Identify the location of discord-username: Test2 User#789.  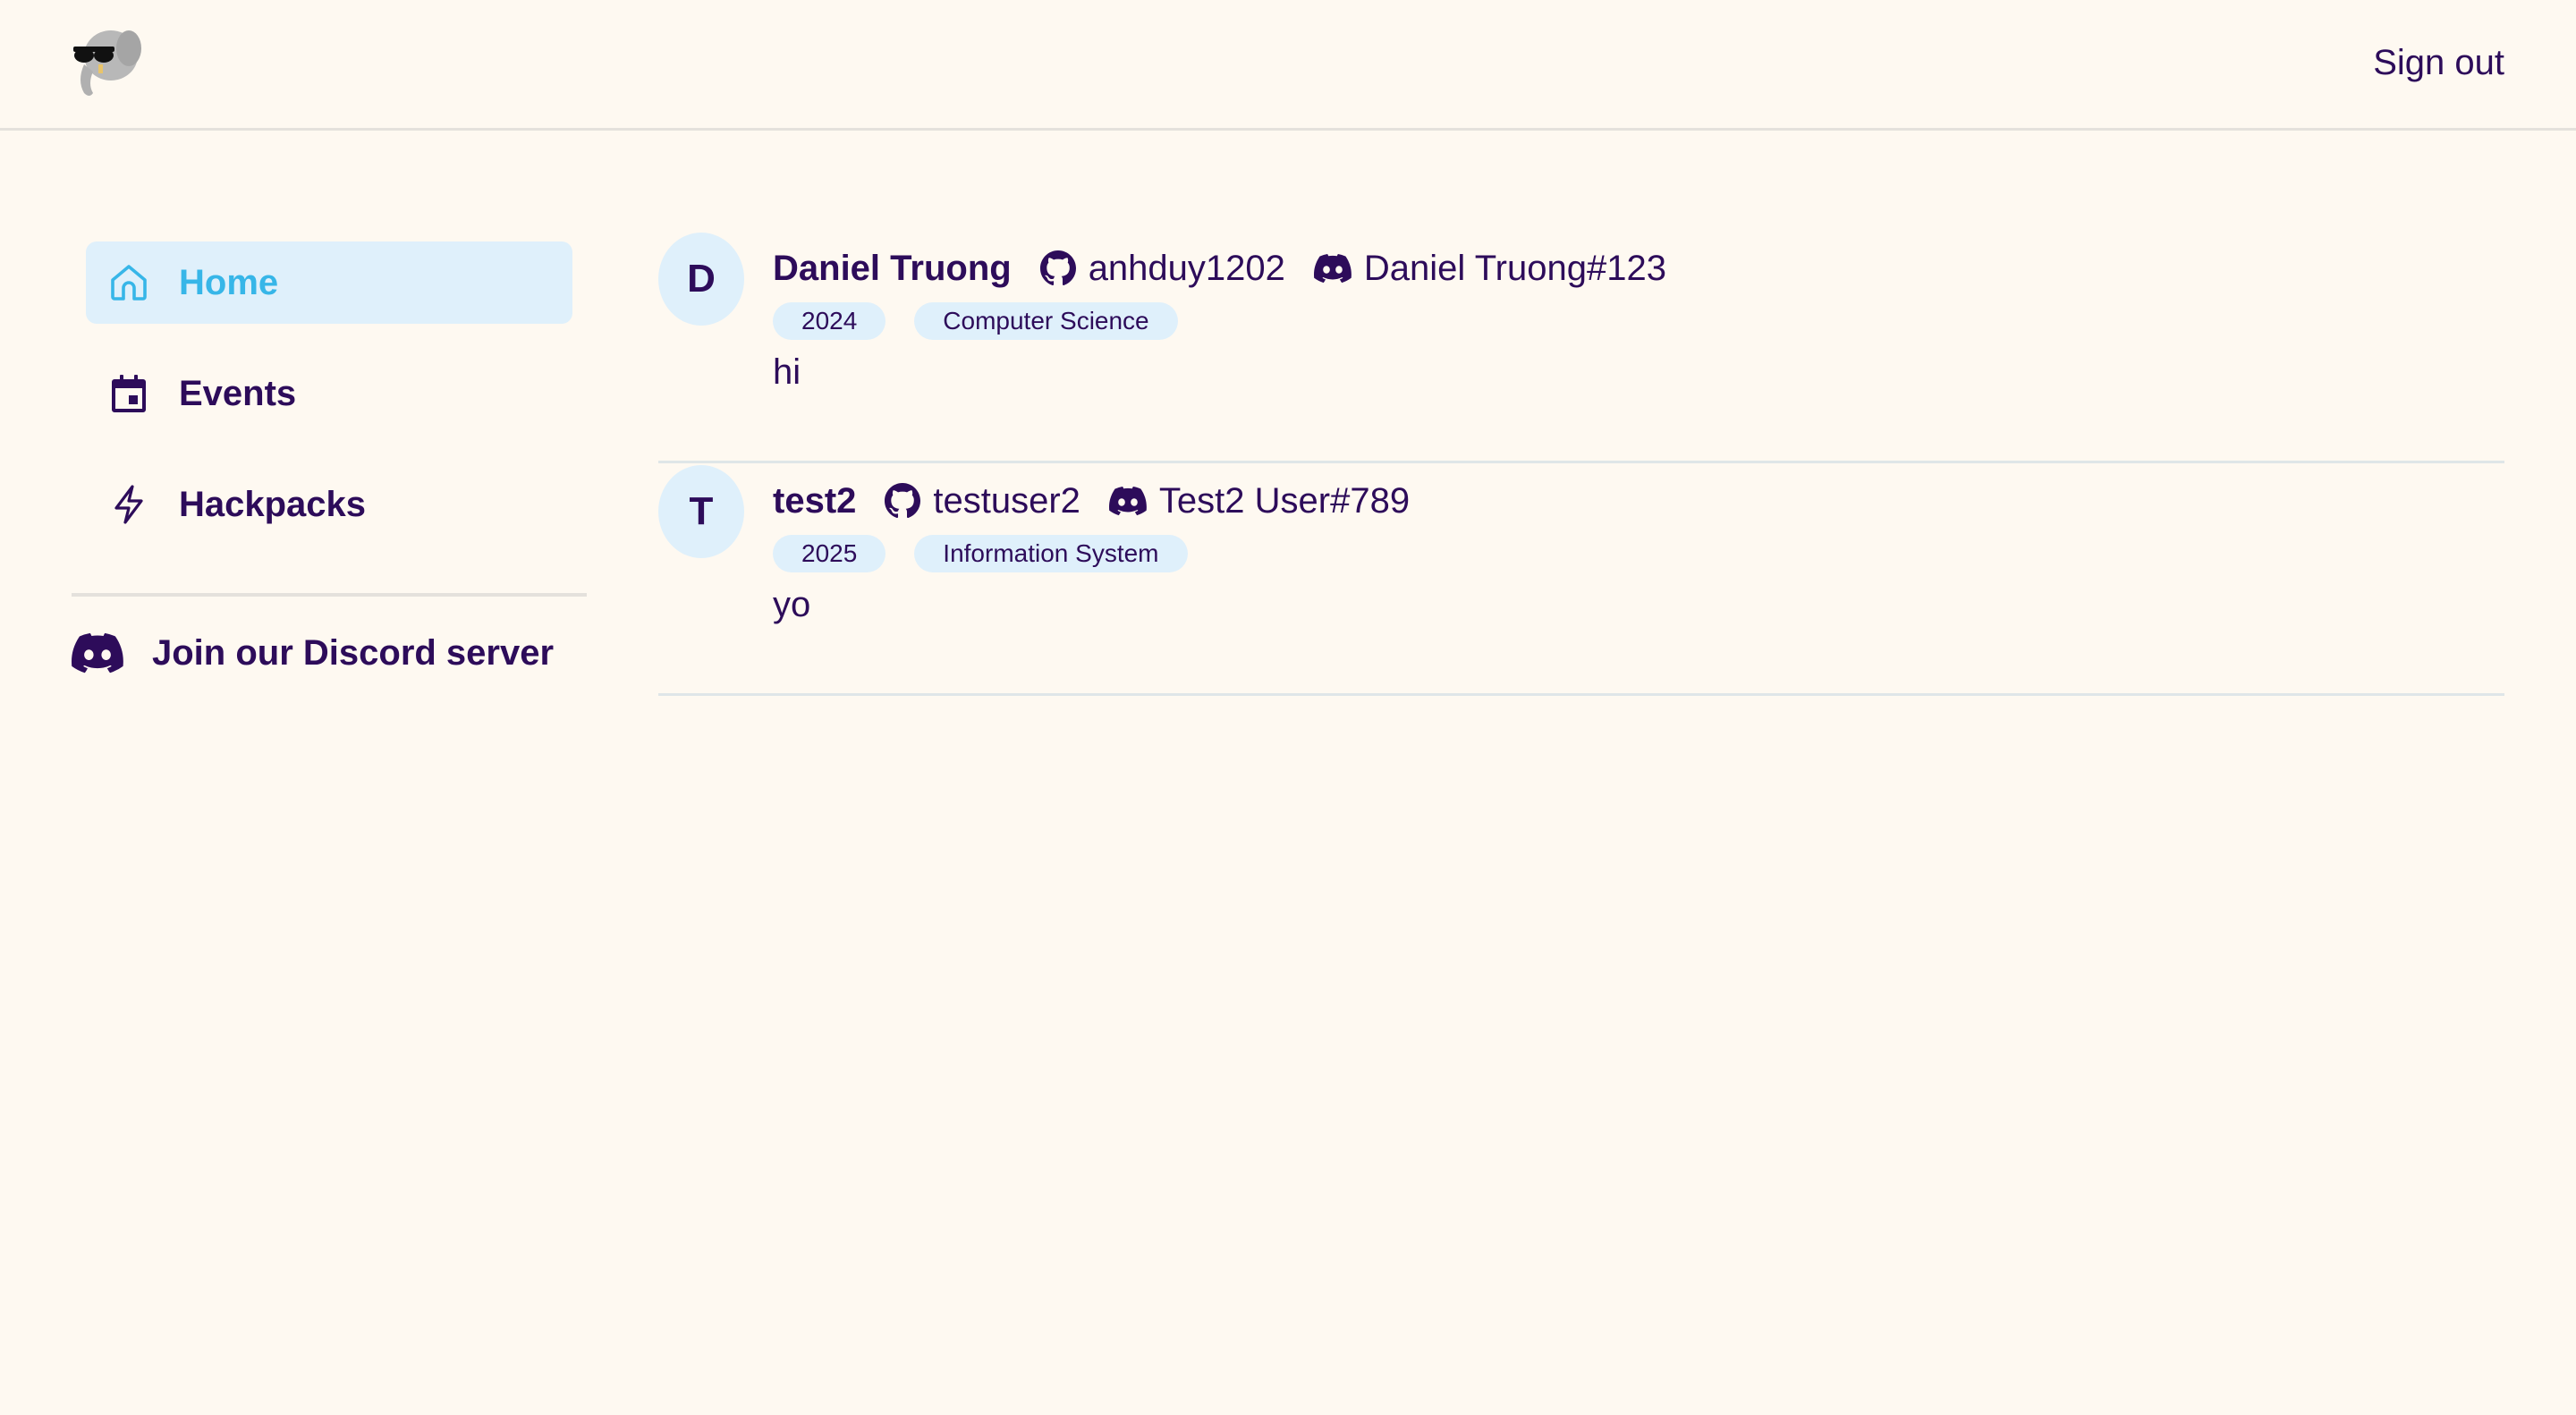
(1284, 501).